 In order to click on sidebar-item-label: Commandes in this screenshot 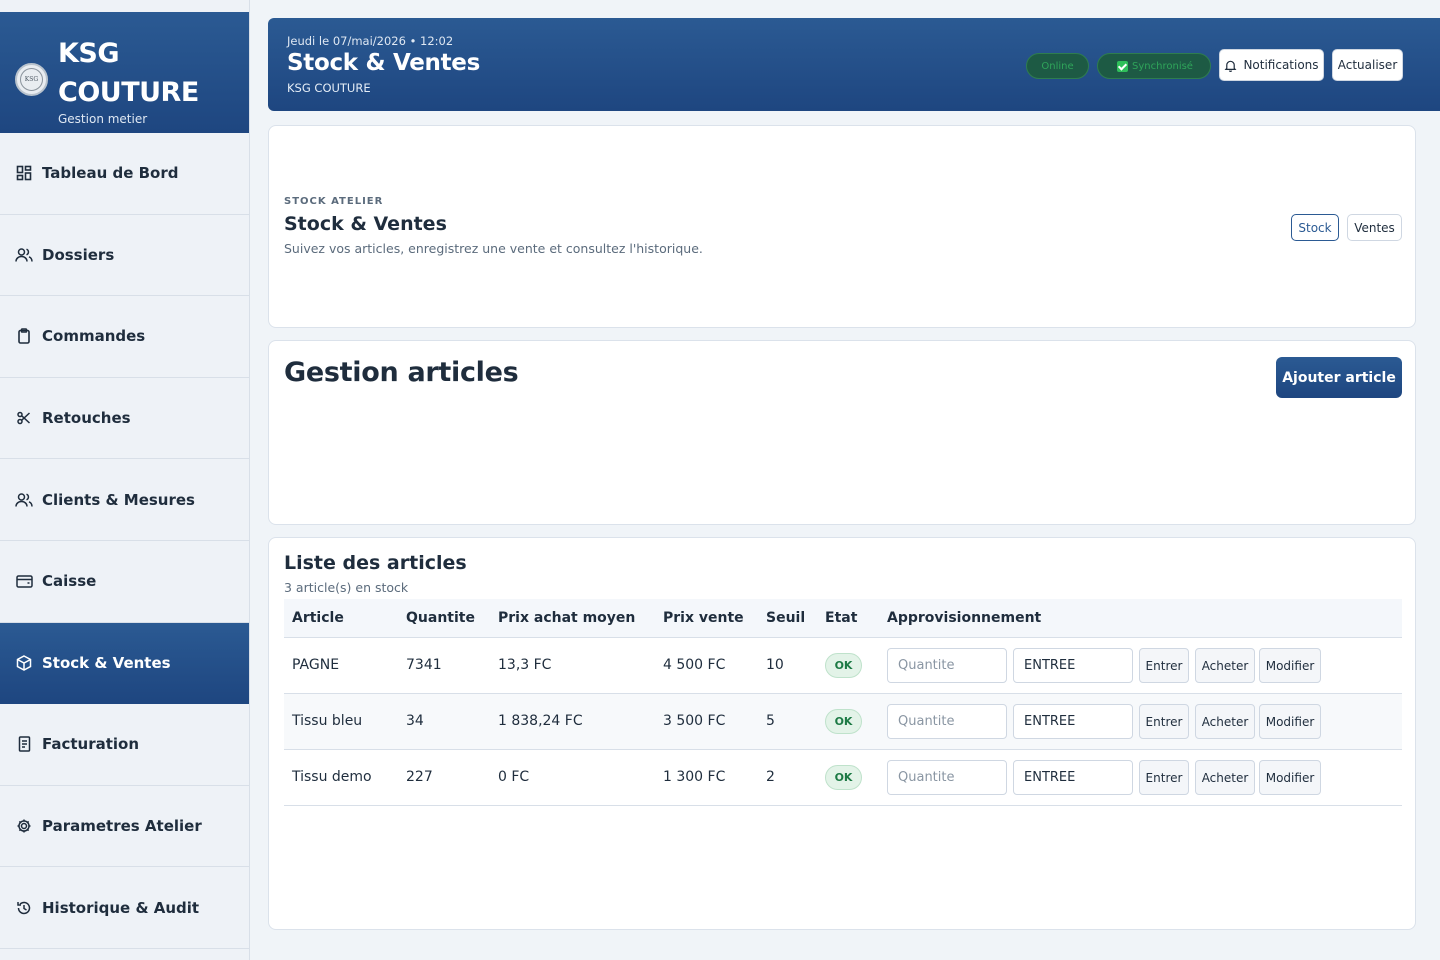, I will do `click(94, 336)`.